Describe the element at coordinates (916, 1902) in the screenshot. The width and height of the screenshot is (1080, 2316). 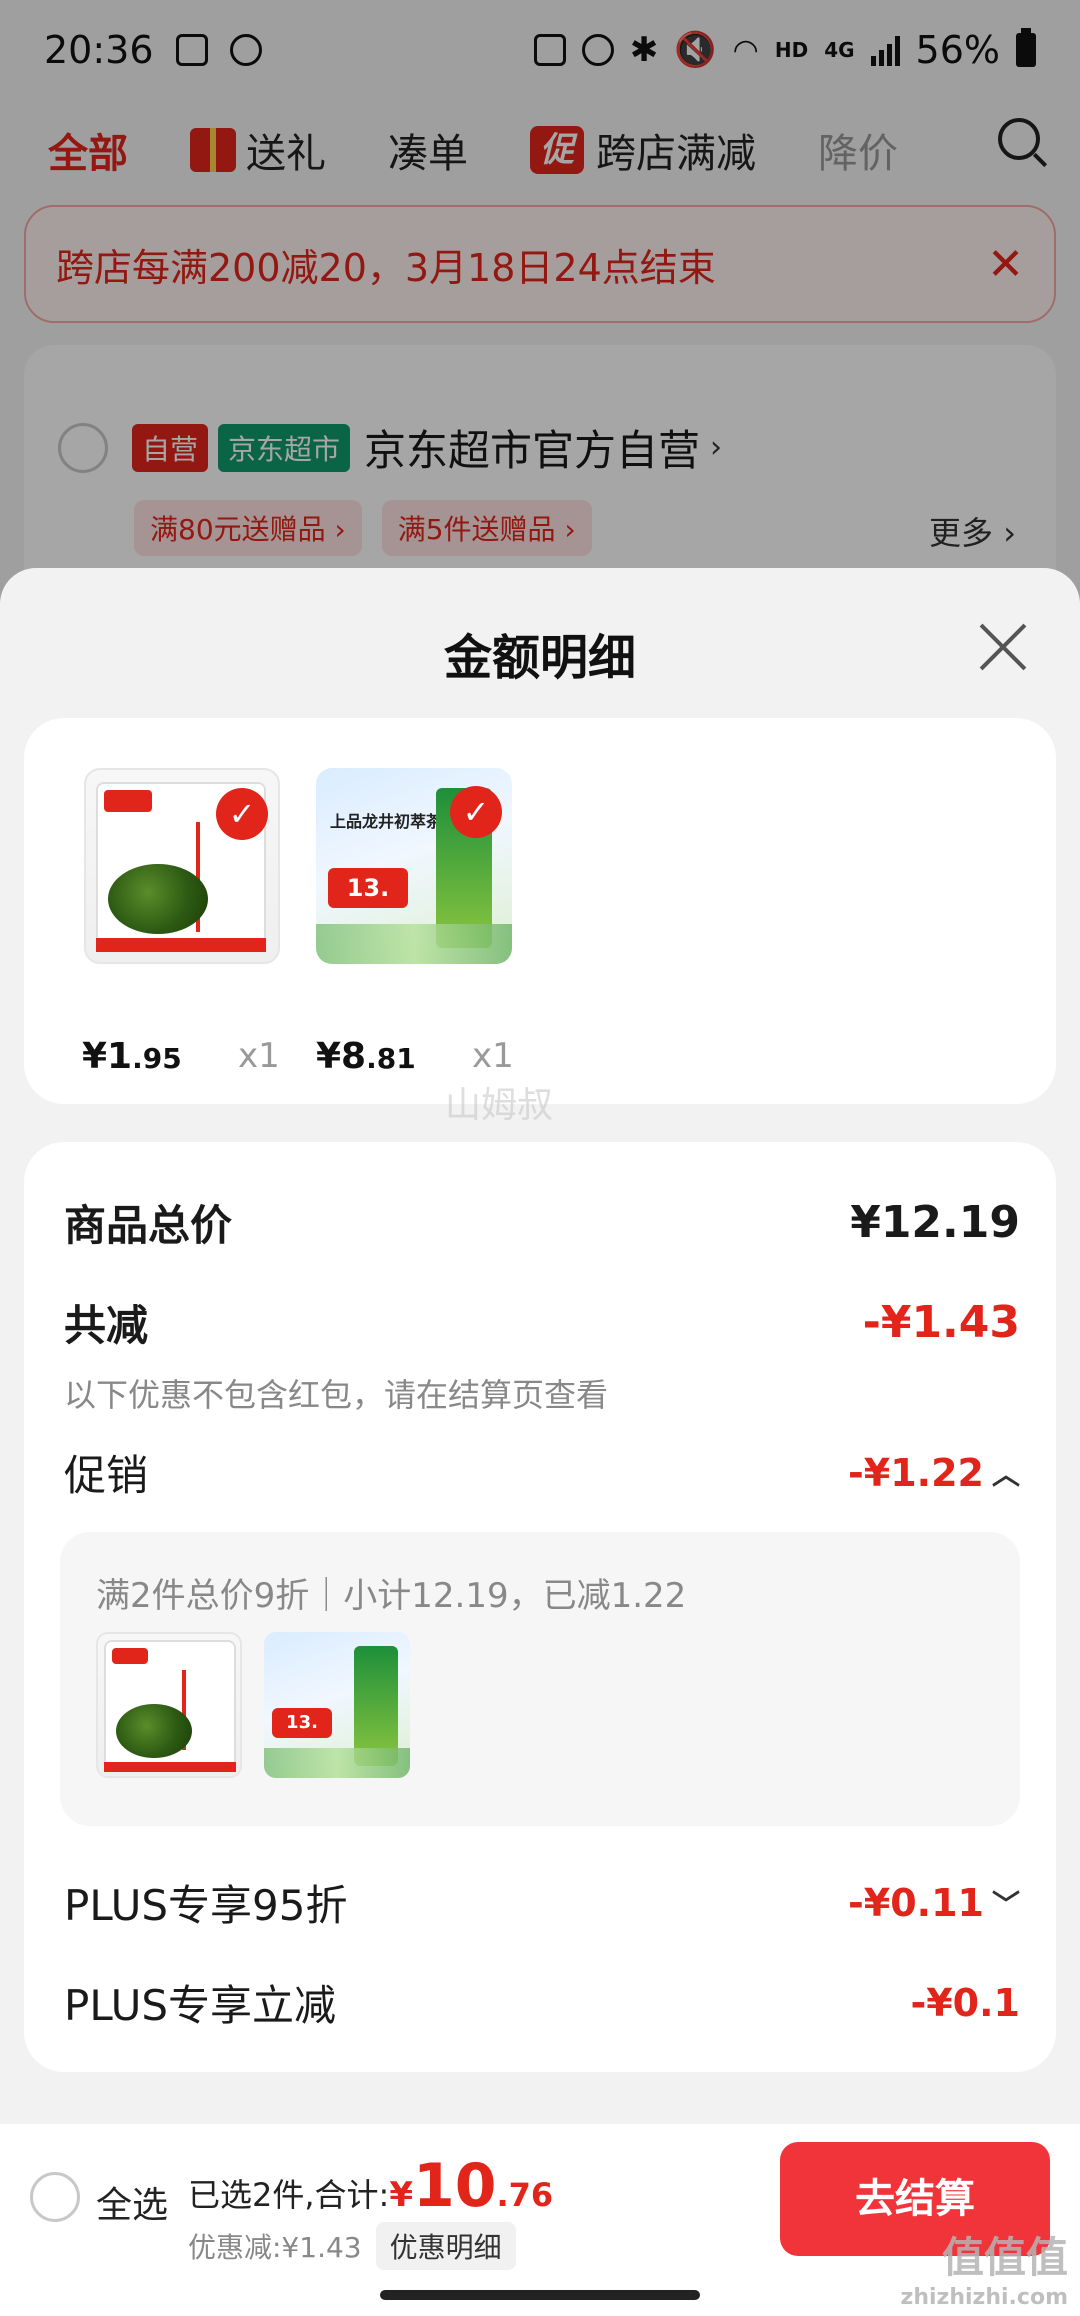
I see `plus-discount-value: -¥0.11` at that location.